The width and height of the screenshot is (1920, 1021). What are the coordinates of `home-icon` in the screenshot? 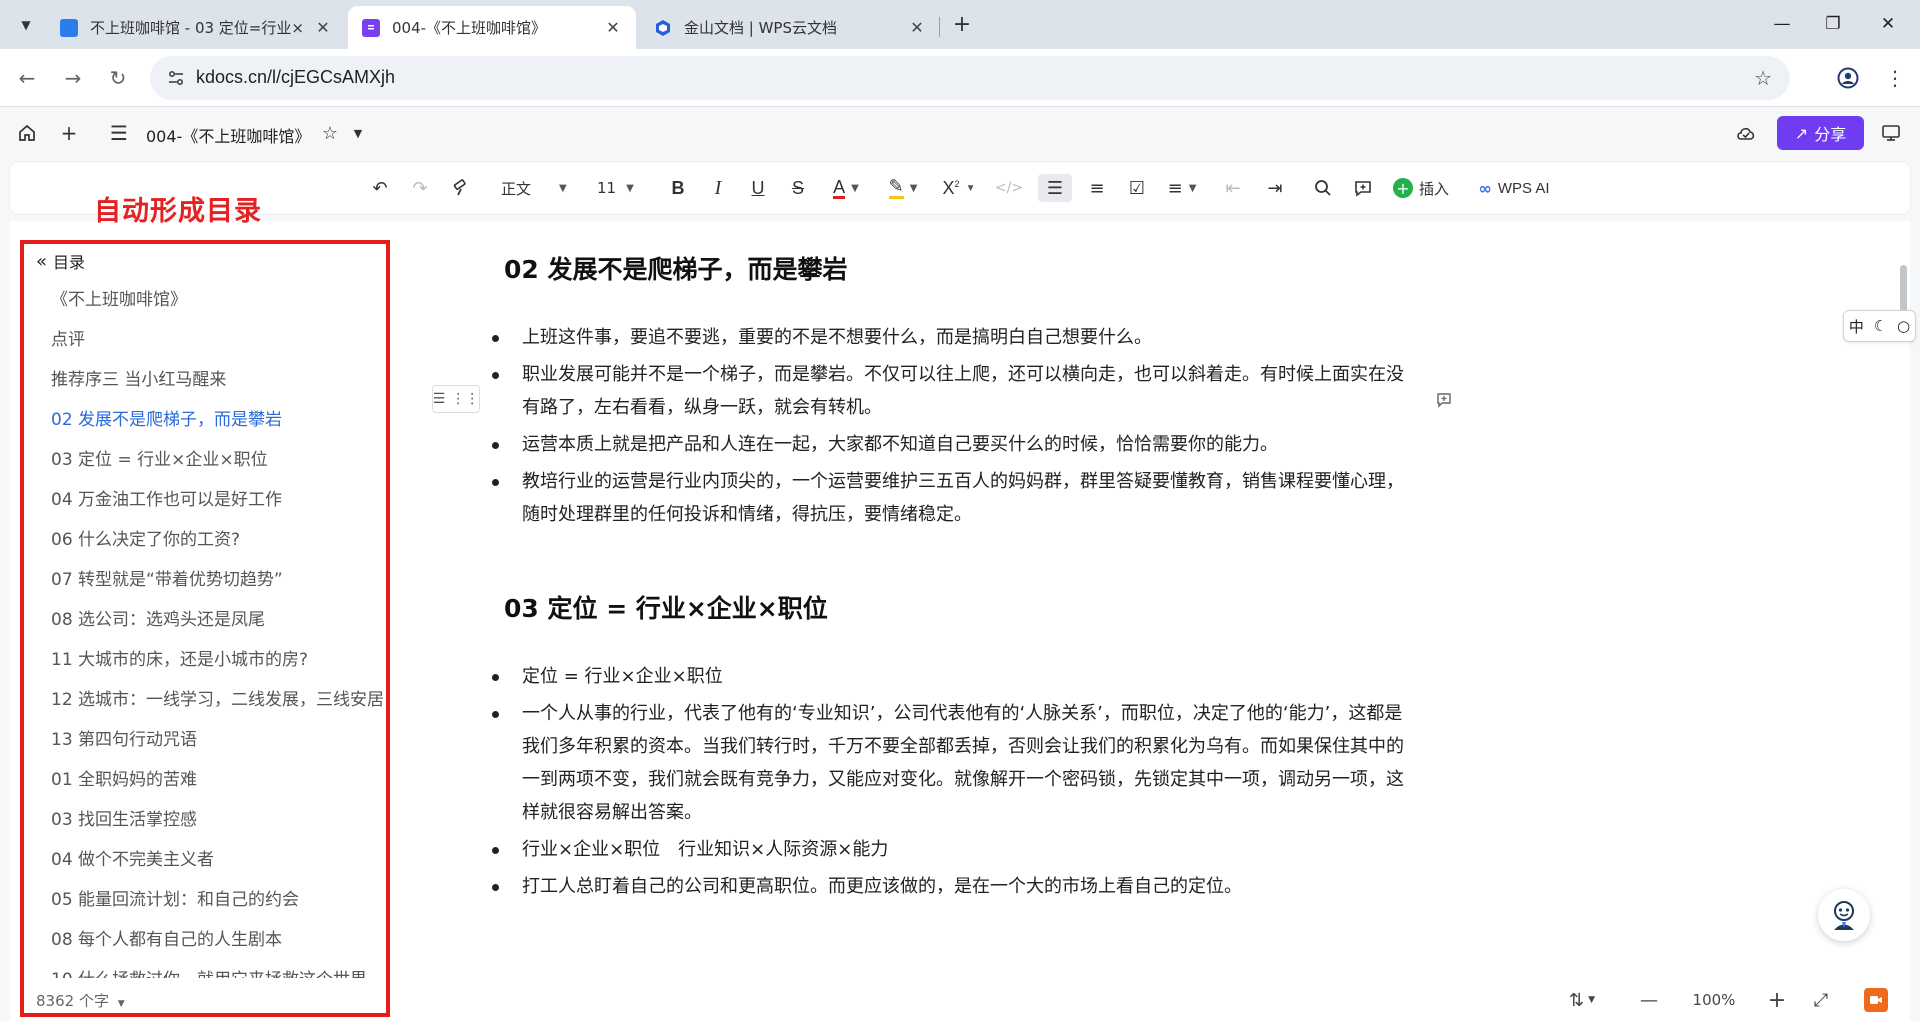 It's located at (27, 133).